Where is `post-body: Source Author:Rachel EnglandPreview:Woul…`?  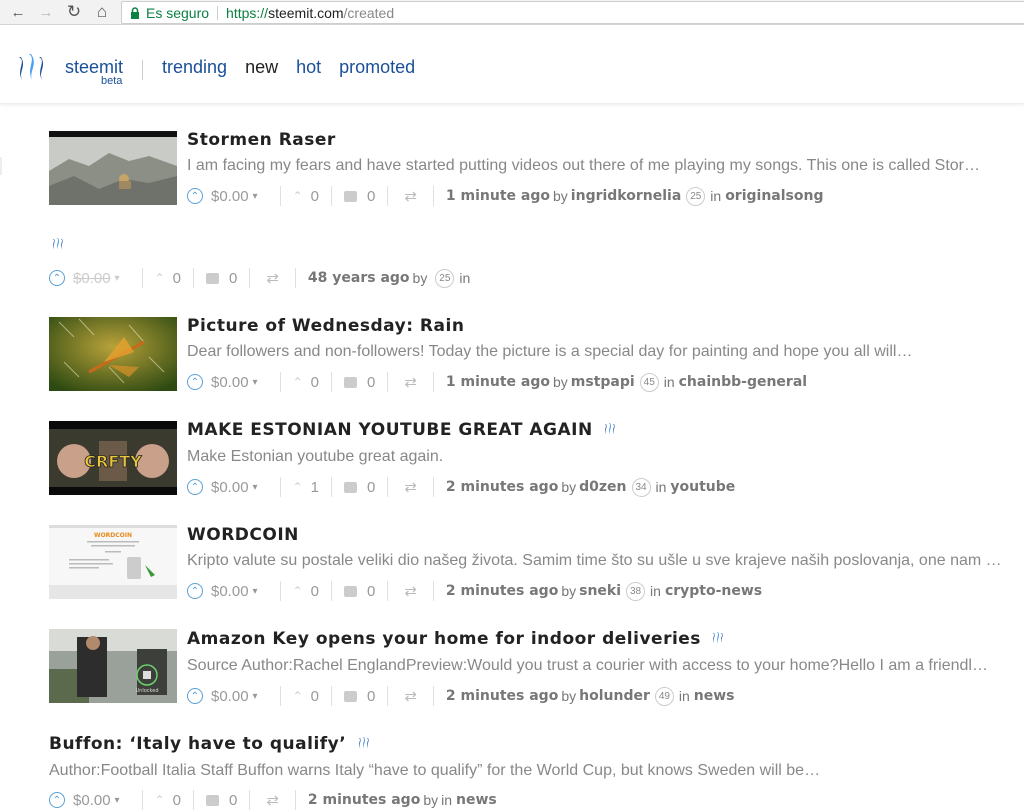
post-body: Source Author:Rachel EnglandPreview:Woul… is located at coordinates (599, 666).